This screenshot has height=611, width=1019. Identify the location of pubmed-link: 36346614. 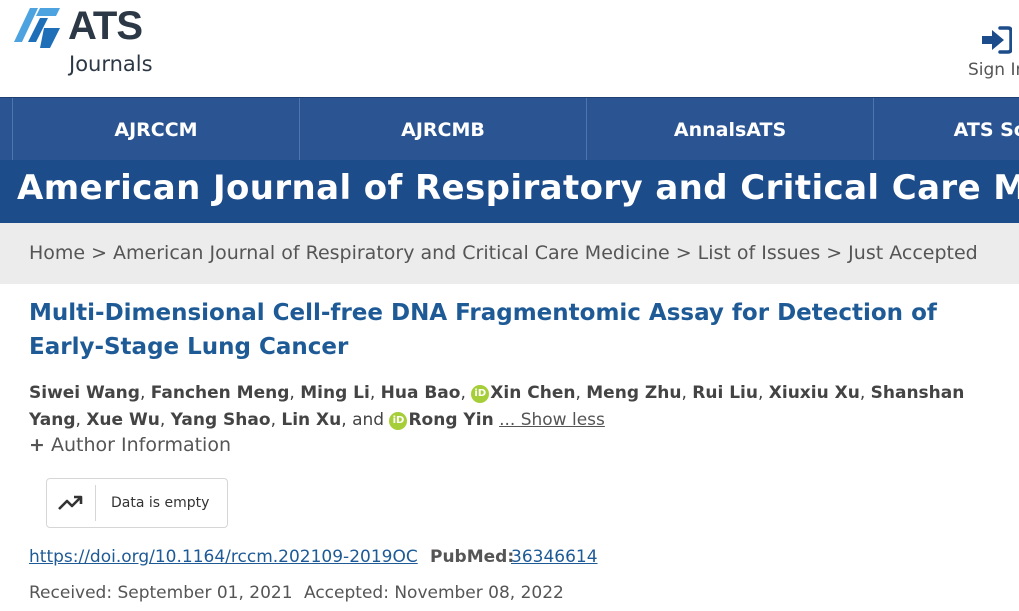
(554, 557).